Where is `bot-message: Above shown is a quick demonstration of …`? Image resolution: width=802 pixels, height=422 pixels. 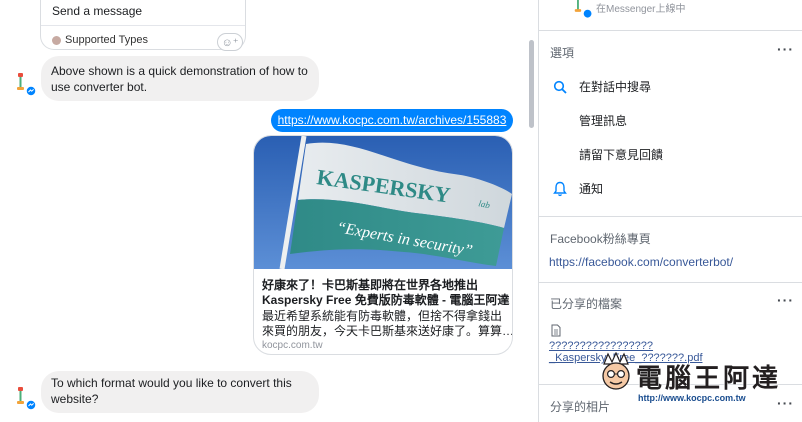
bot-message: Above shown is a quick demonstration of … is located at coordinates (180, 78).